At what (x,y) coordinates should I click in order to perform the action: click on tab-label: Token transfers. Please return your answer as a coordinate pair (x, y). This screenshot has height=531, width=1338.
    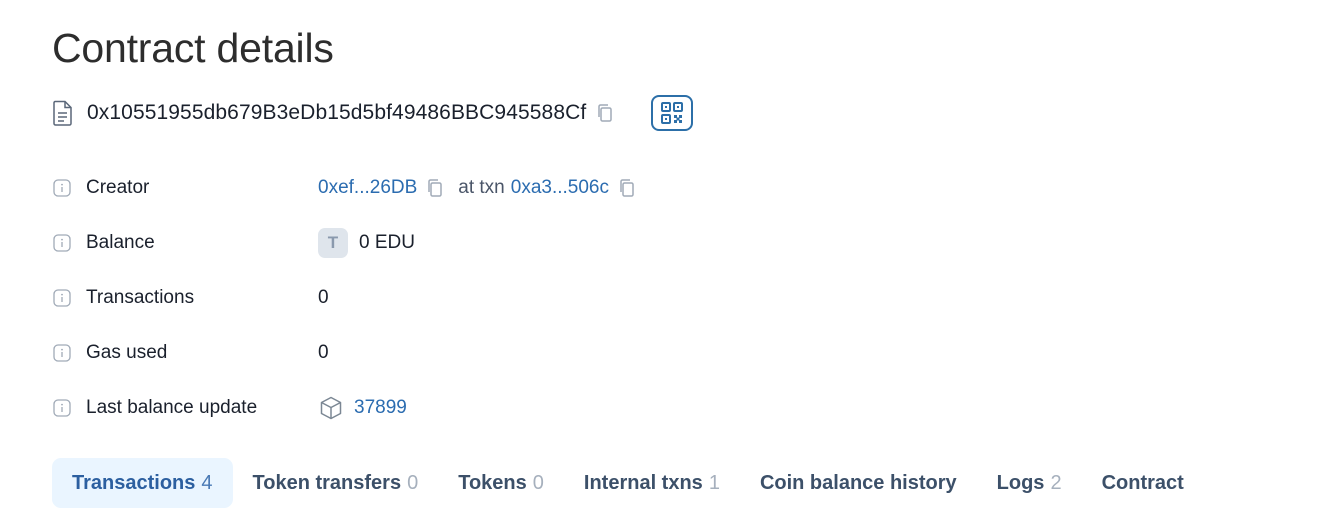
    Looking at the image, I should click on (327, 482).